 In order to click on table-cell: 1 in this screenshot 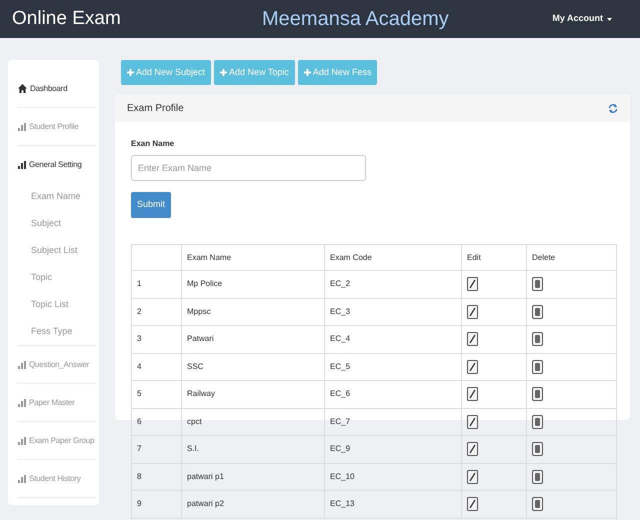, I will do `click(157, 284)`.